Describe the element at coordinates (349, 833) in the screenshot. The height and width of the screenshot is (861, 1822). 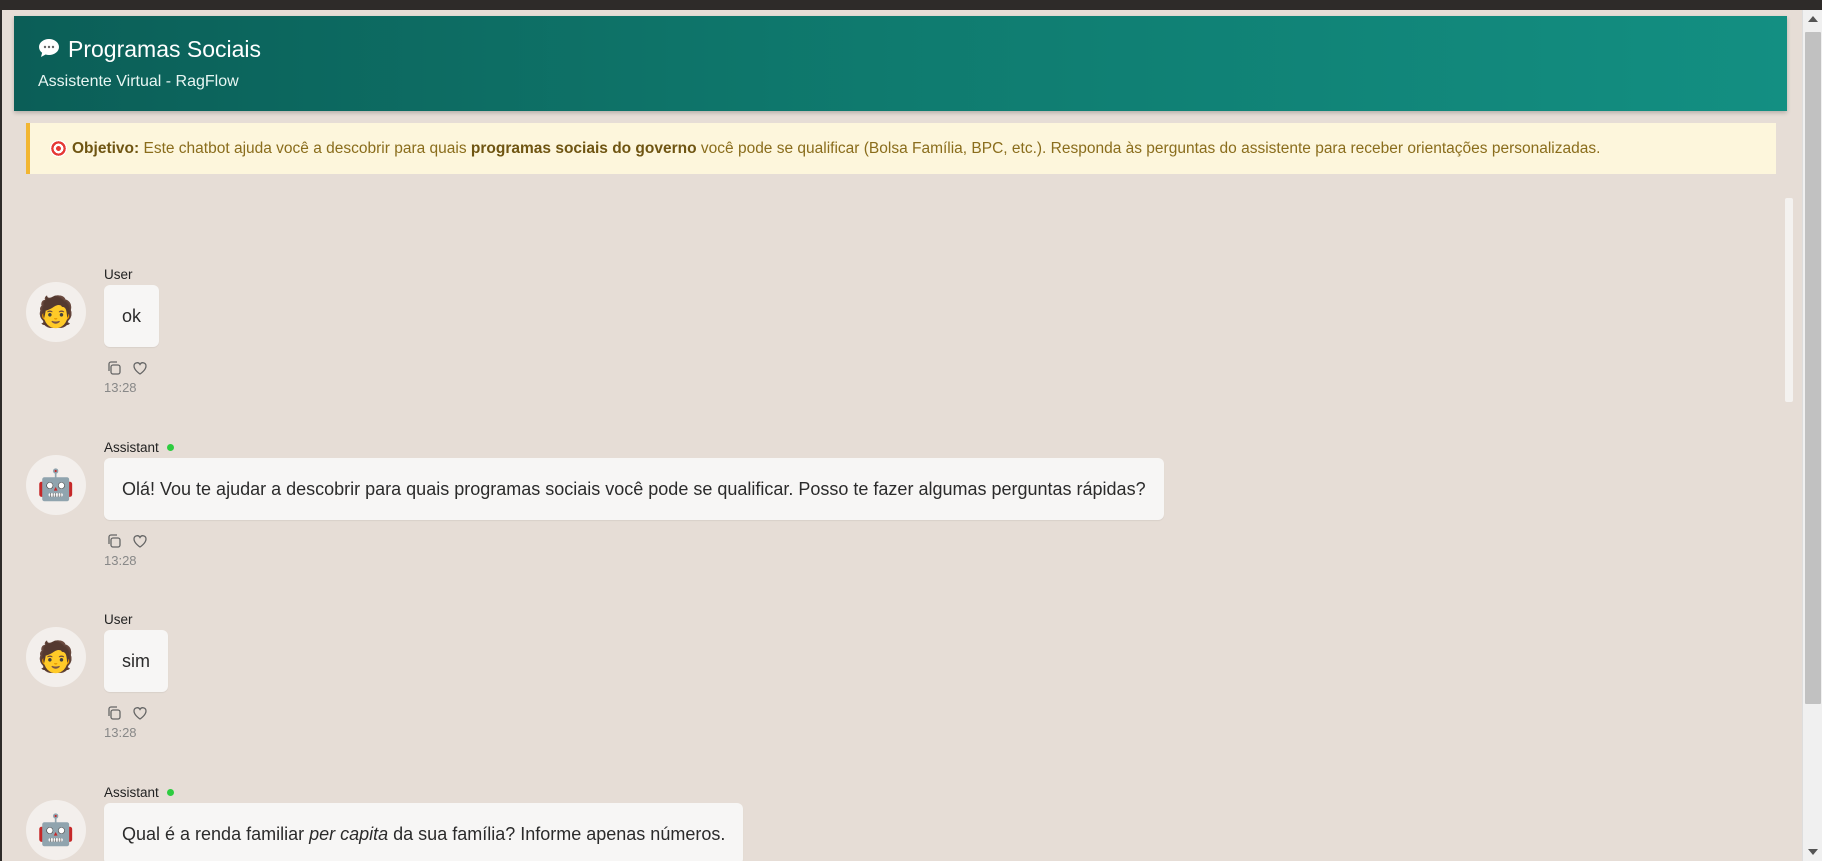
I see `message-text-italic: per capita` at that location.